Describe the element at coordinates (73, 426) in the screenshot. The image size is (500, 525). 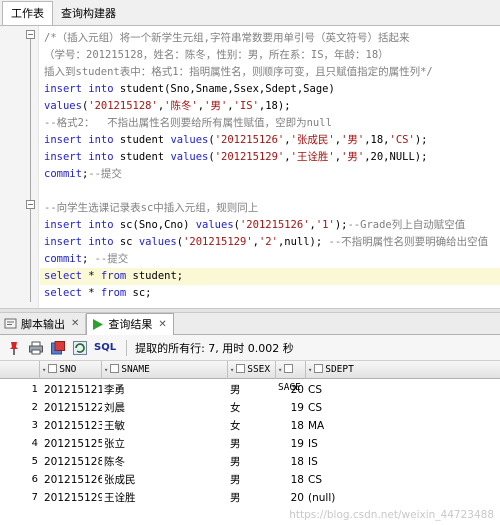
I see `cell-sno: 201215123` at that location.